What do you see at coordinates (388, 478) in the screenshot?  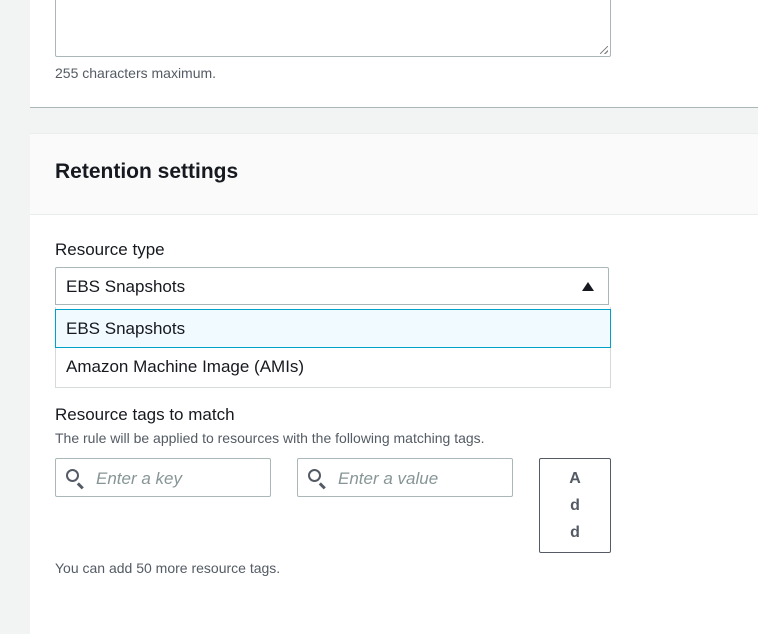 I see `tag-value-placeholder: Enter a value` at bounding box center [388, 478].